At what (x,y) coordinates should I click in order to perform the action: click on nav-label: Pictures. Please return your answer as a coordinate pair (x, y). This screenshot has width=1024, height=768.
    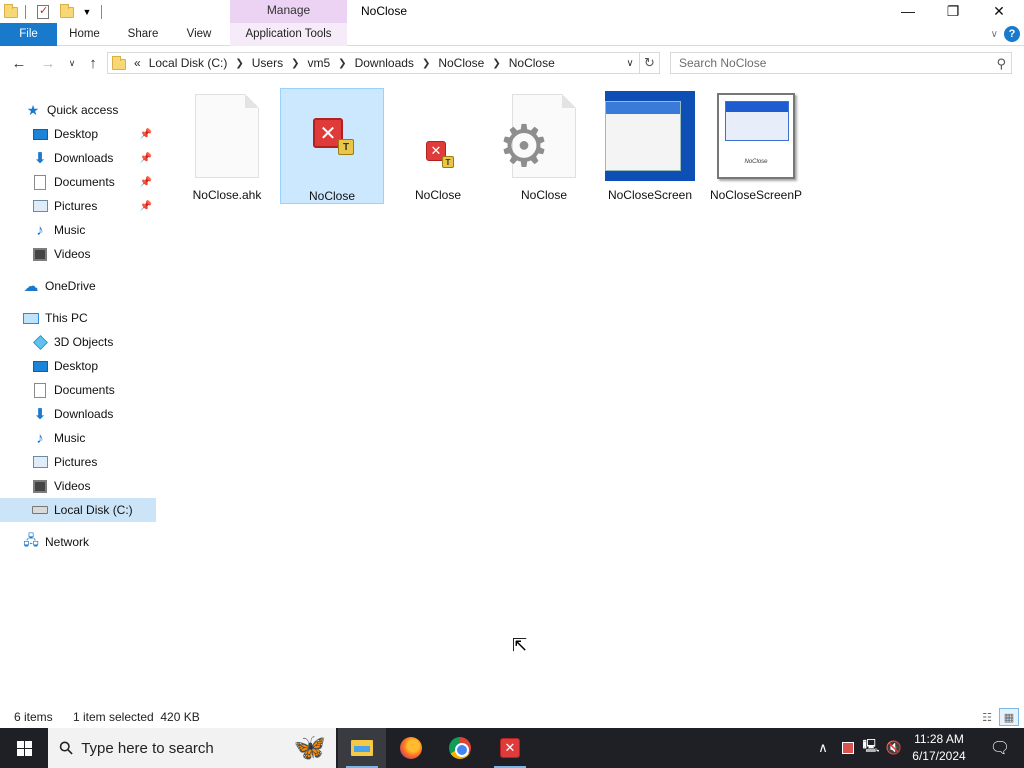
    Looking at the image, I should click on (76, 206).